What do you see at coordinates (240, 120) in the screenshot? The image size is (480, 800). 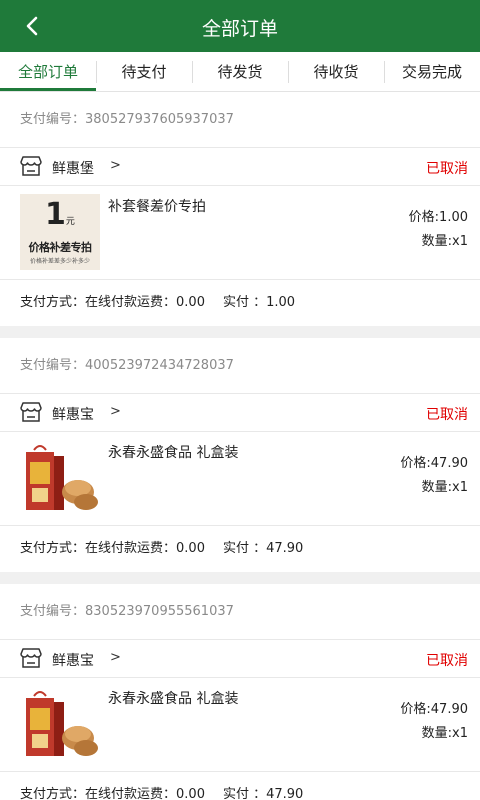 I see `payment-id-row: 支付编号：380527937605937037` at bounding box center [240, 120].